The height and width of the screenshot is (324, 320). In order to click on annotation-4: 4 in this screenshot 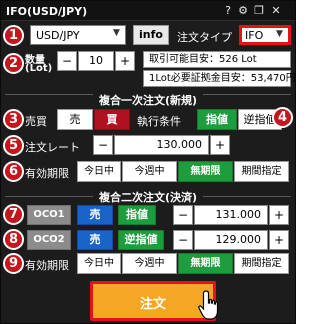, I will do `click(282, 117)`.